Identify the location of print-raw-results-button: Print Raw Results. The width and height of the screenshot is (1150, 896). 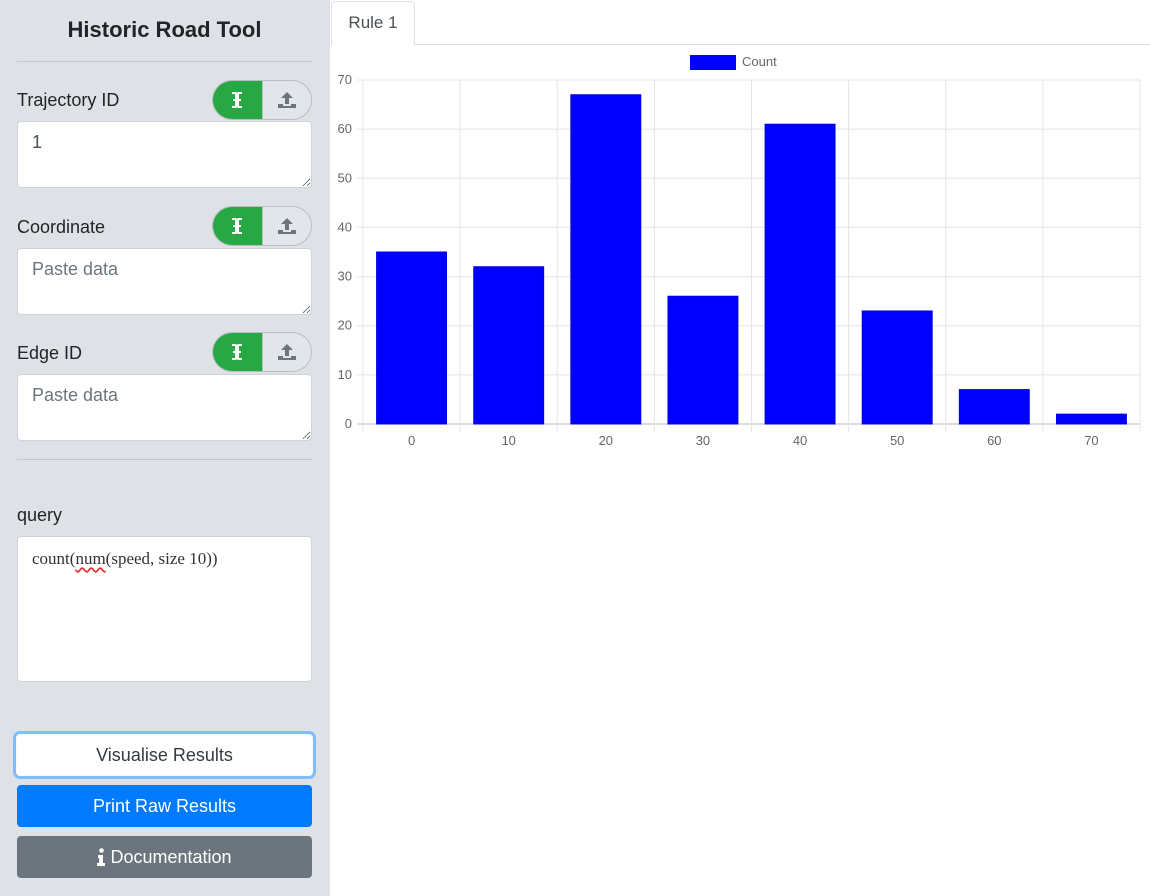
(164, 806).